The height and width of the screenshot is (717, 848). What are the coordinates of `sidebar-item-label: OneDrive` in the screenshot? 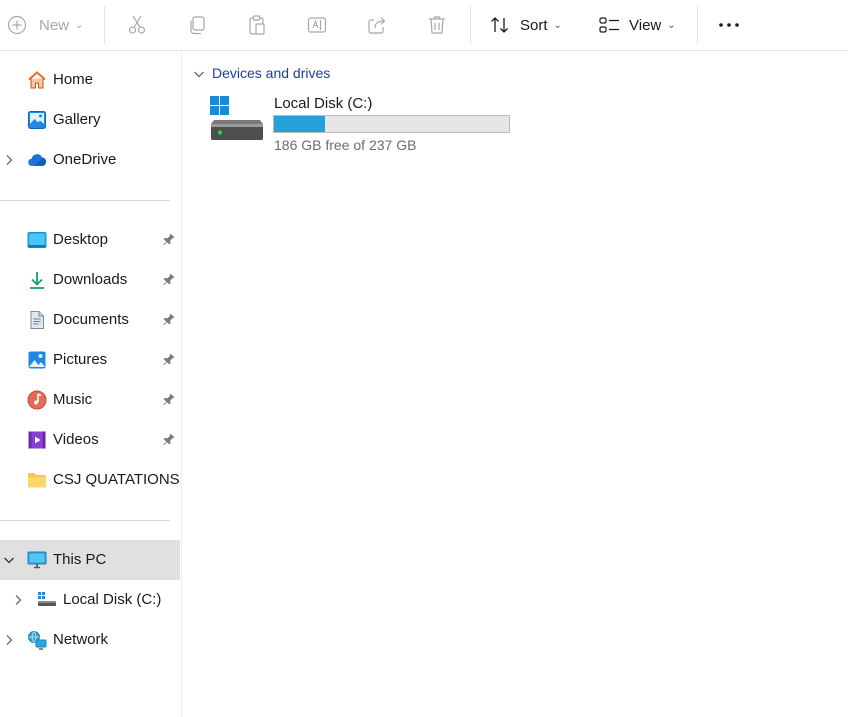 It's located at (85, 159).